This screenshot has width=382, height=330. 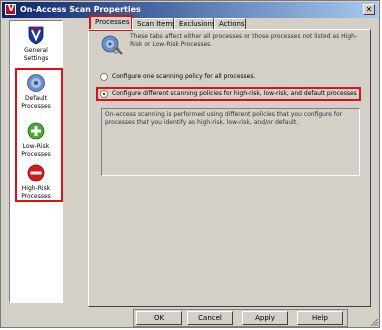 What do you see at coordinates (265, 318) in the screenshot?
I see `apply-button: Apply` at bounding box center [265, 318].